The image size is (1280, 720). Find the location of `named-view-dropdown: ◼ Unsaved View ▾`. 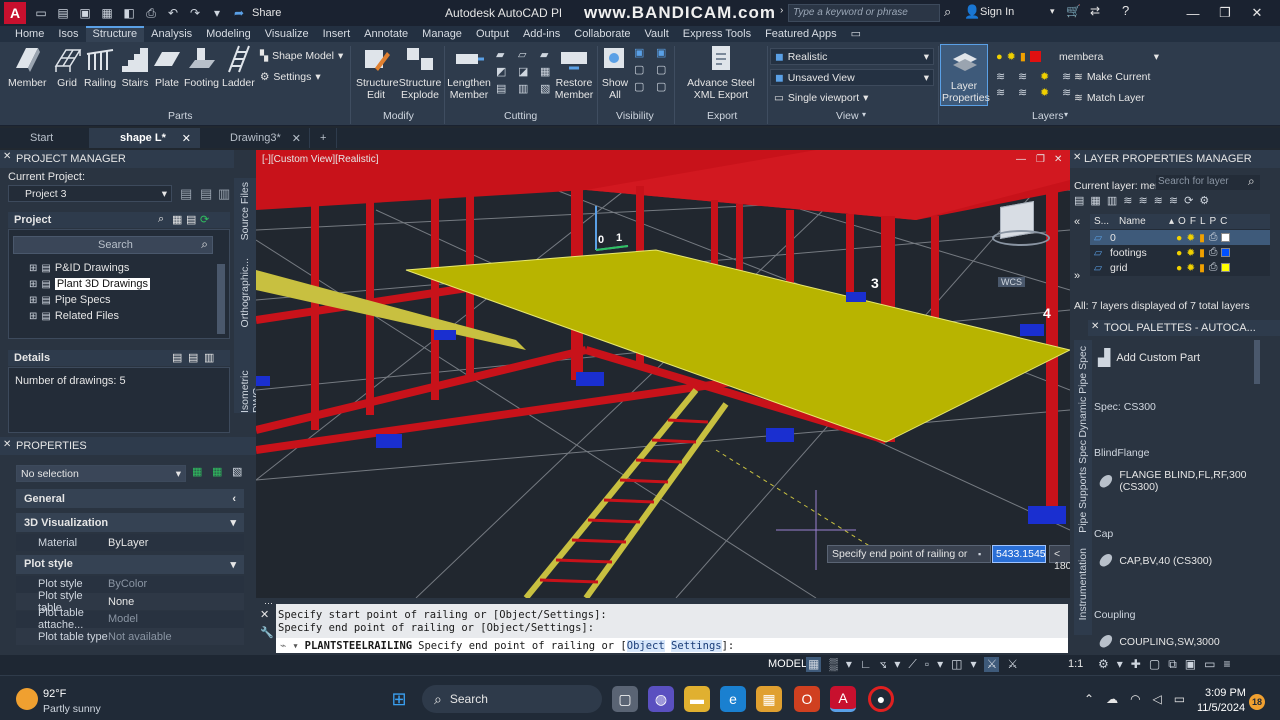

named-view-dropdown: ◼ Unsaved View ▾ is located at coordinates (852, 77).